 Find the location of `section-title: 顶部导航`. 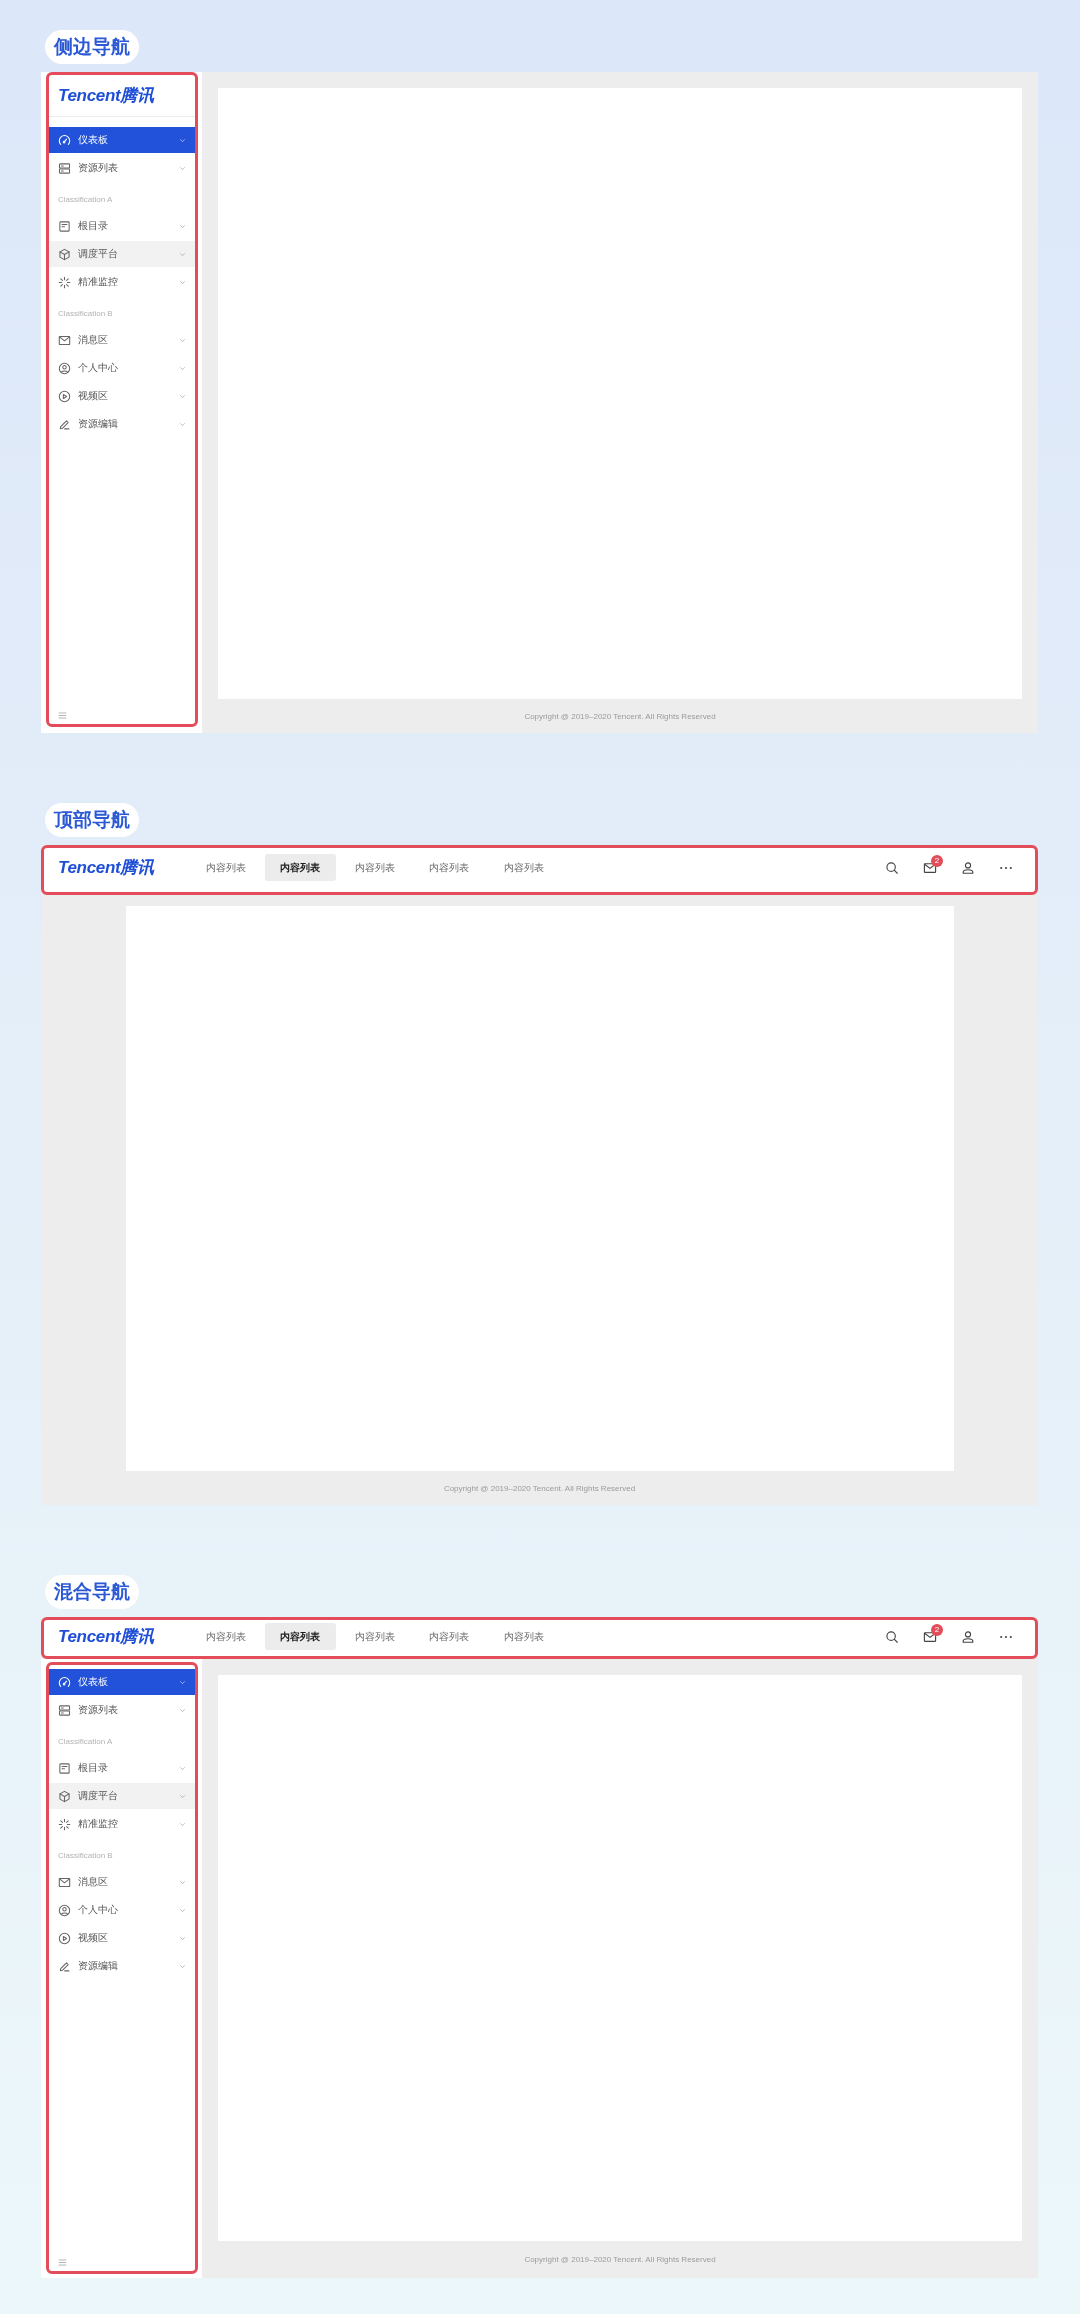

section-title: 顶部导航 is located at coordinates (92, 820).